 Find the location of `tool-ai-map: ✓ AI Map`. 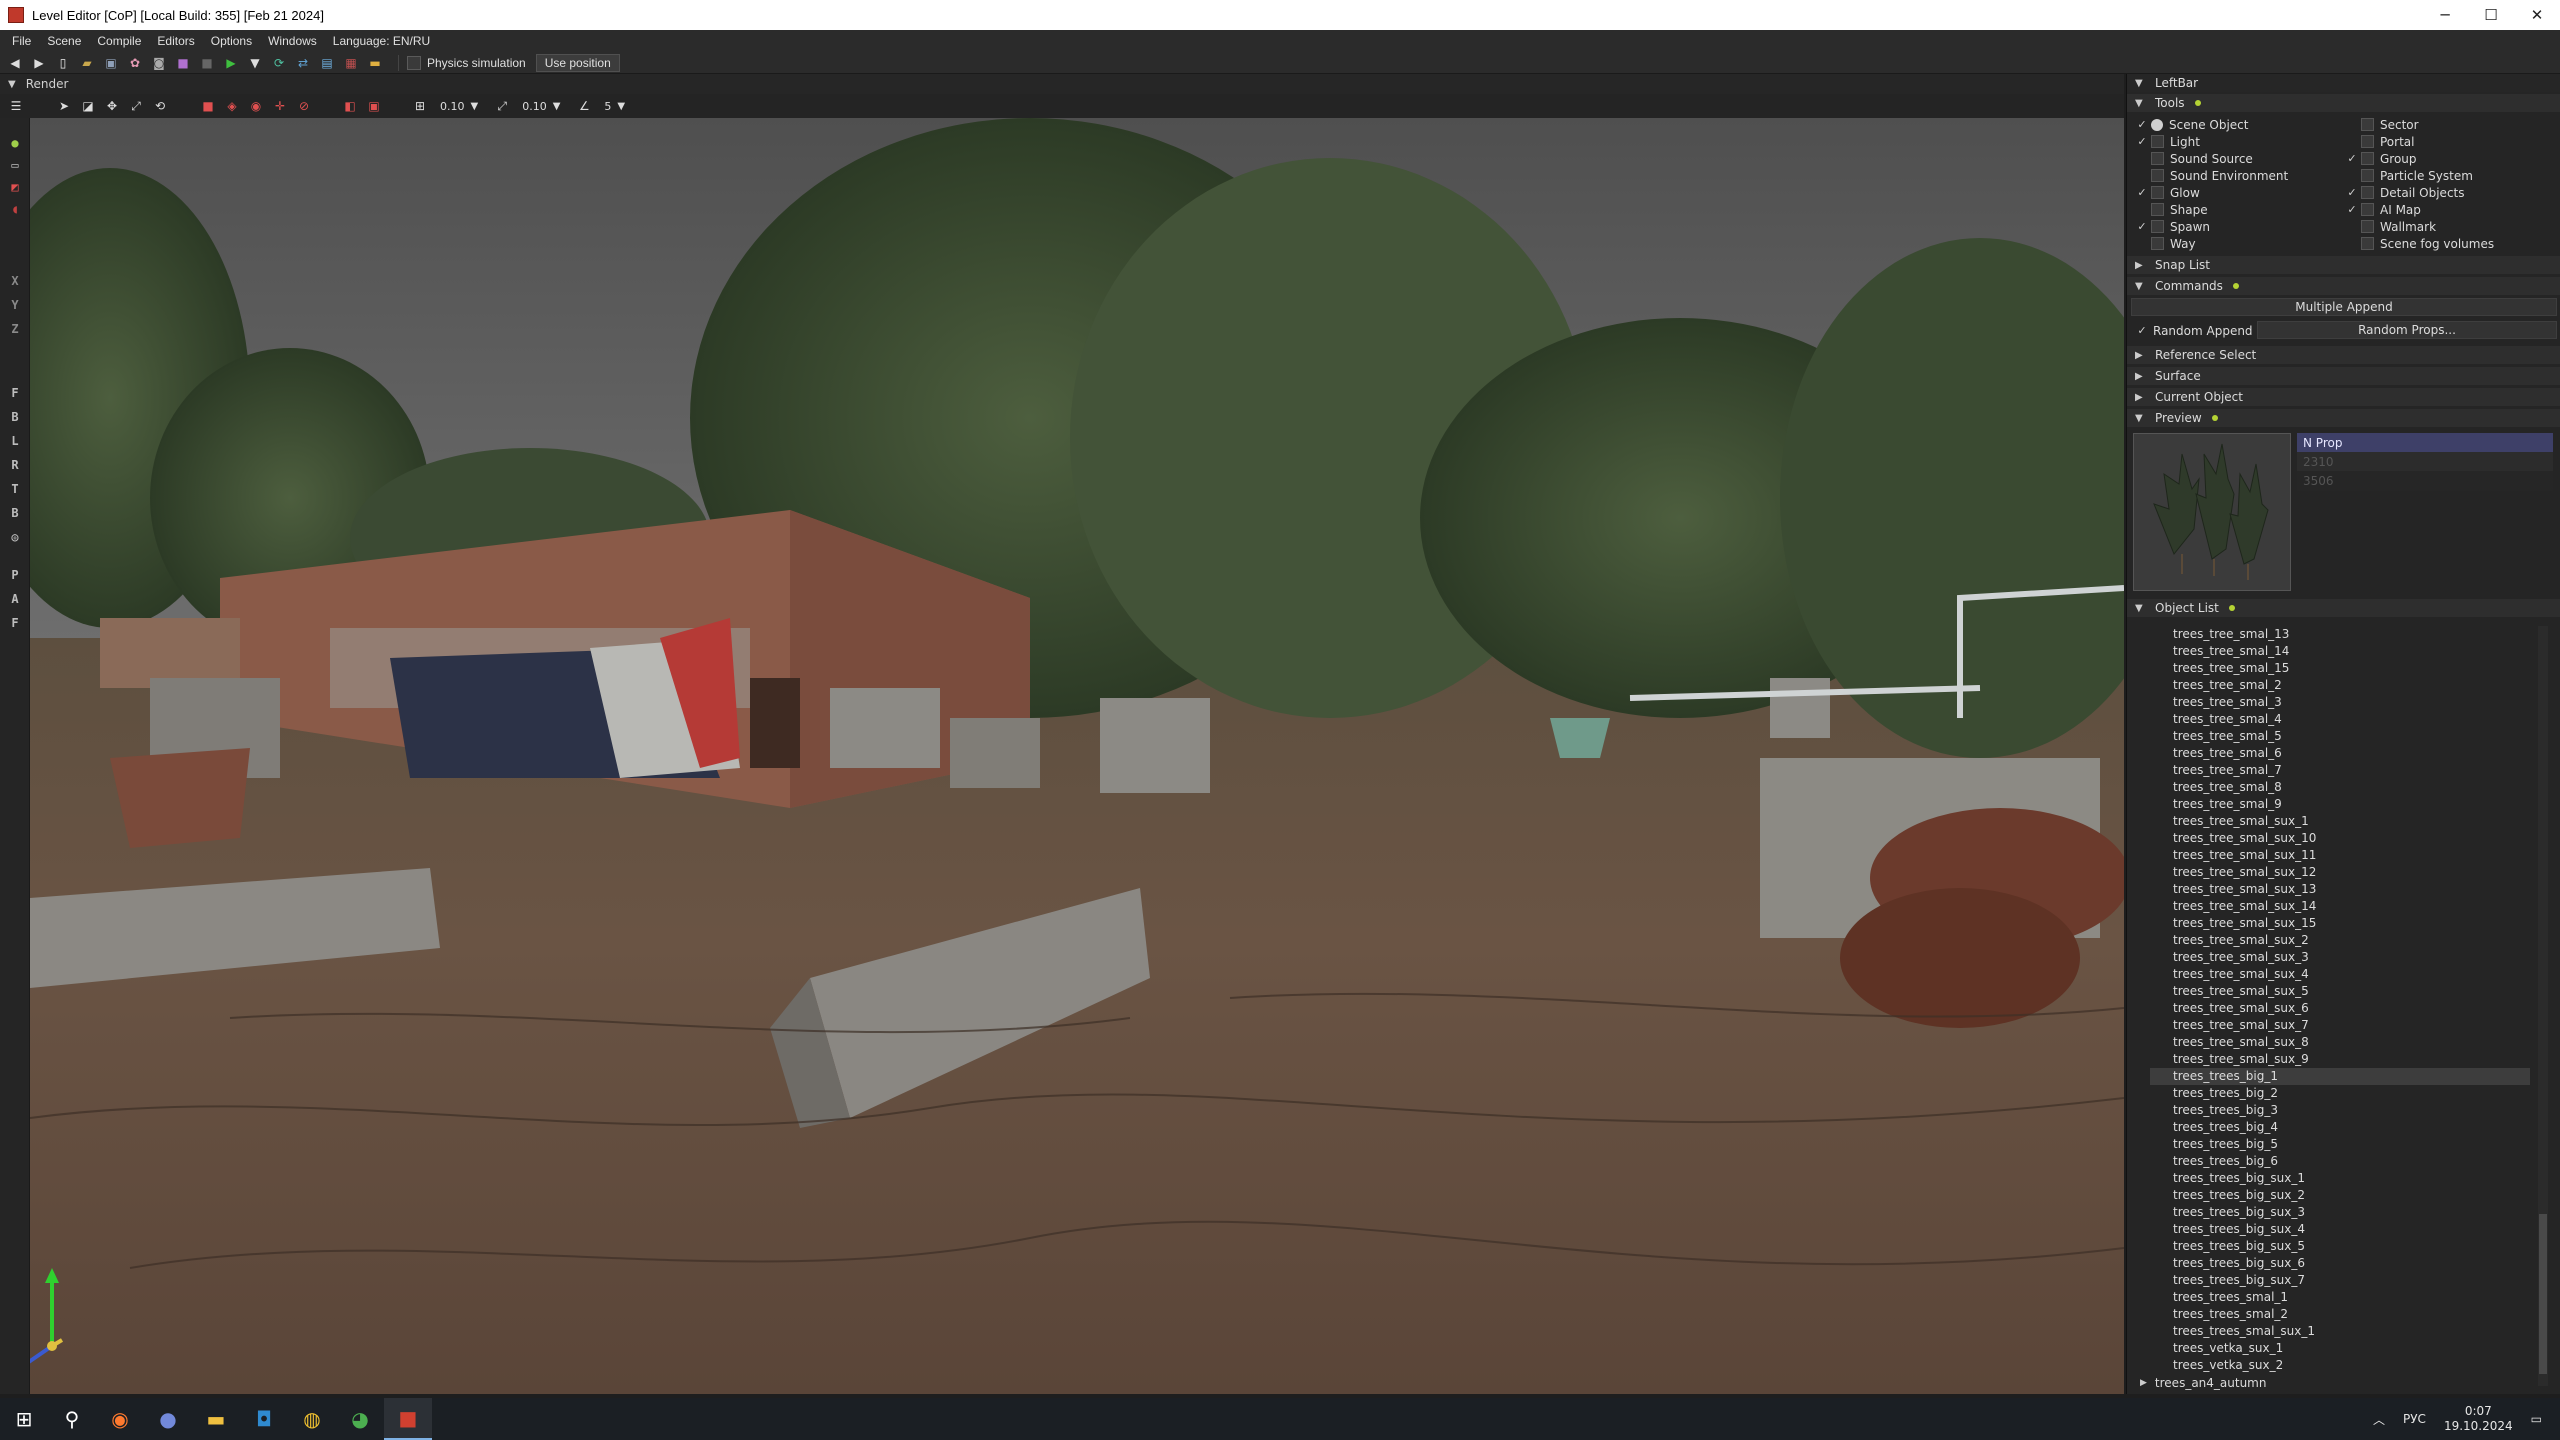

tool-ai-map: ✓ AI Map is located at coordinates (2383, 209).